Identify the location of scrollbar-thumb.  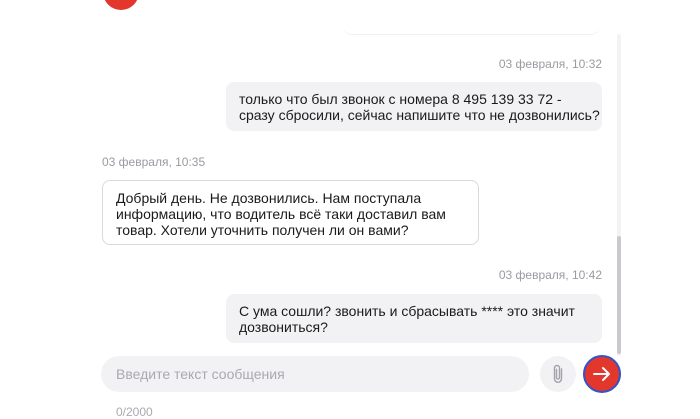
(619, 295).